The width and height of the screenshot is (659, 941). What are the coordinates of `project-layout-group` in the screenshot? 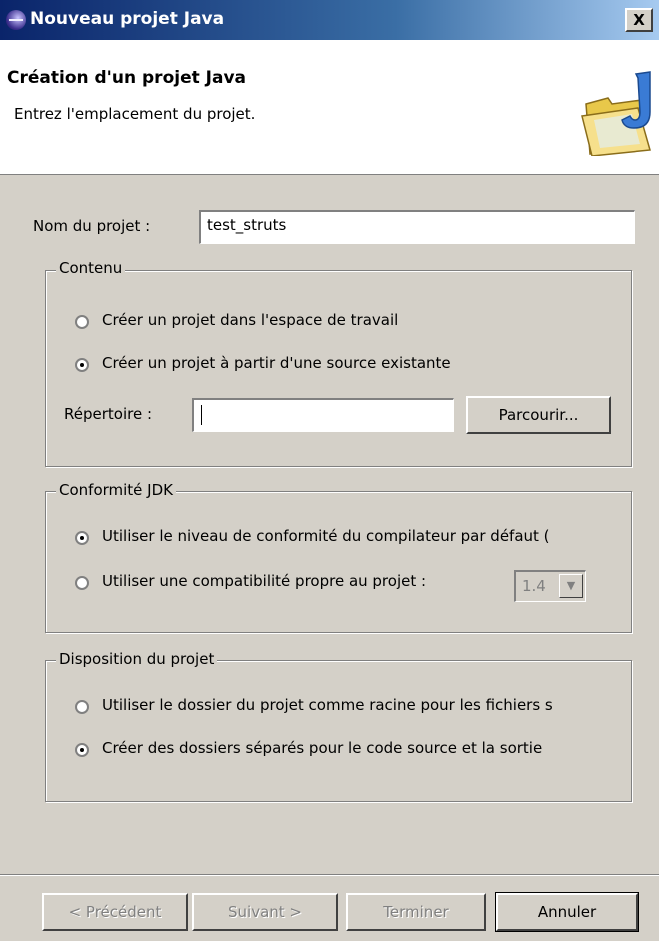 It's located at (338, 731).